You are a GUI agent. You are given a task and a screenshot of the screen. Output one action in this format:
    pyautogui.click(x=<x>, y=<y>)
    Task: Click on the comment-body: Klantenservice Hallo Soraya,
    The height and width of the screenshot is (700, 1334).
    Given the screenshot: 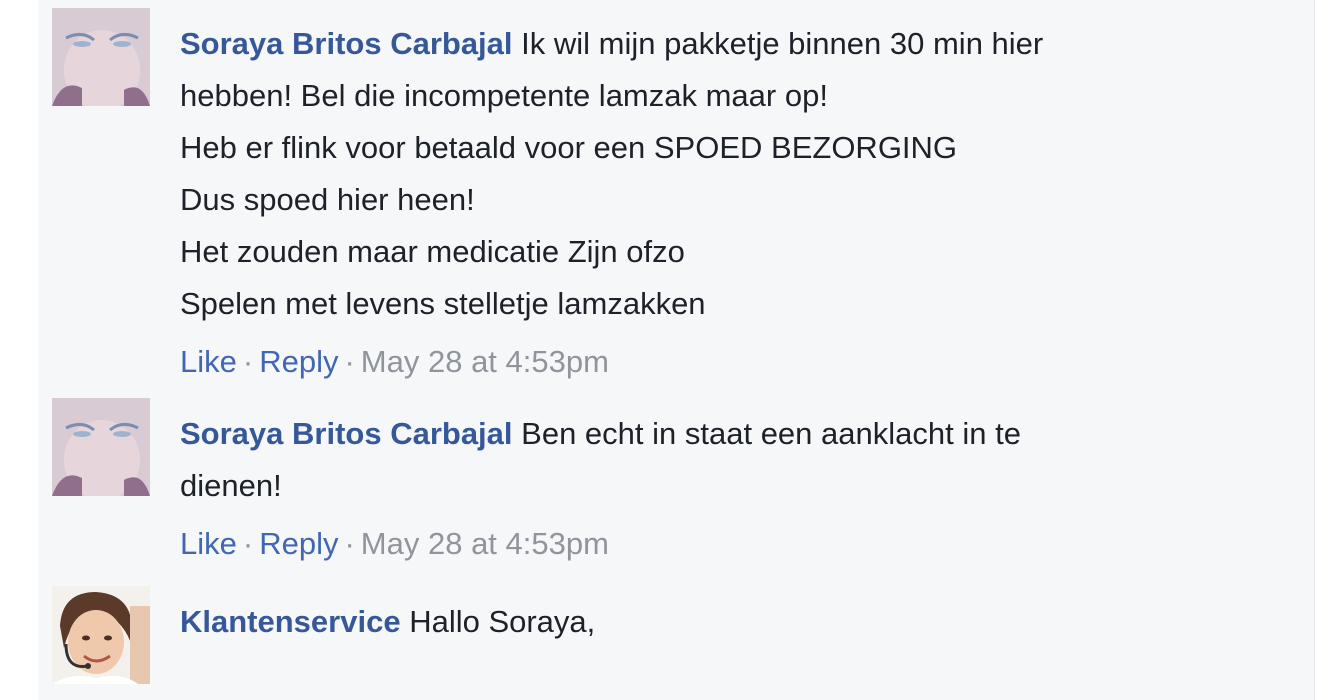 What is the action you would take?
    pyautogui.click(x=730, y=622)
    